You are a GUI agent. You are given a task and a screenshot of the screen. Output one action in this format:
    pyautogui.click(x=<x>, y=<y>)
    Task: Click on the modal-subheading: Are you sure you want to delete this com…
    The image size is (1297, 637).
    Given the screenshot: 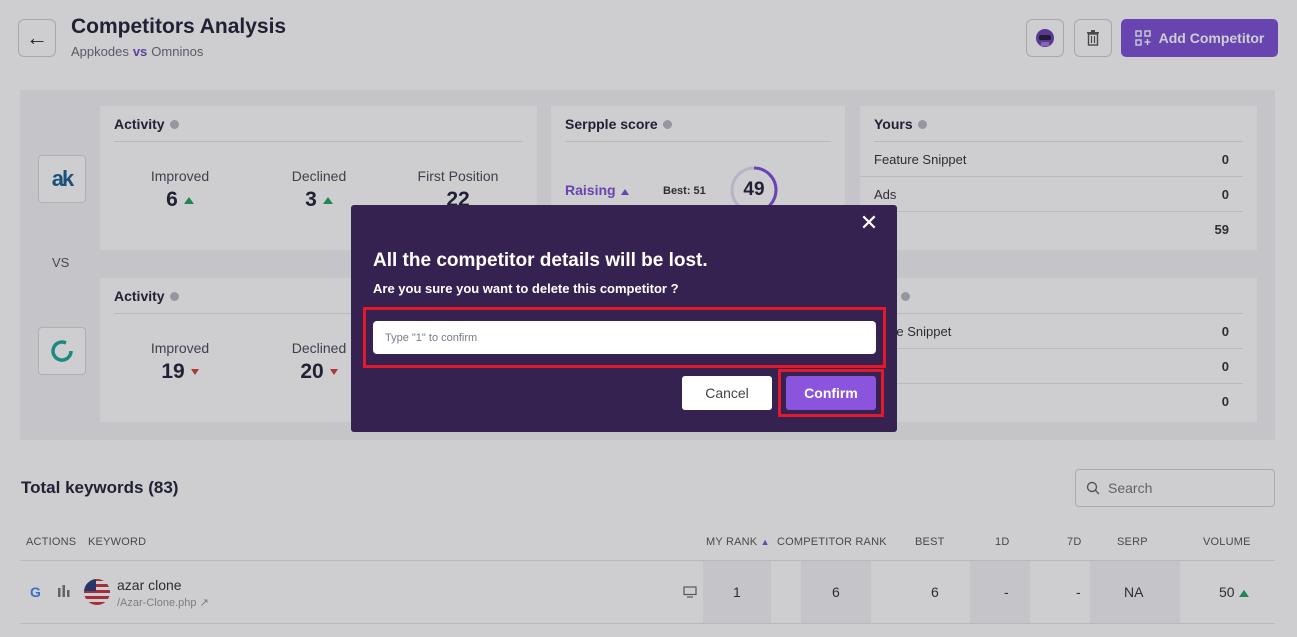 What is the action you would take?
    pyautogui.click(x=526, y=288)
    